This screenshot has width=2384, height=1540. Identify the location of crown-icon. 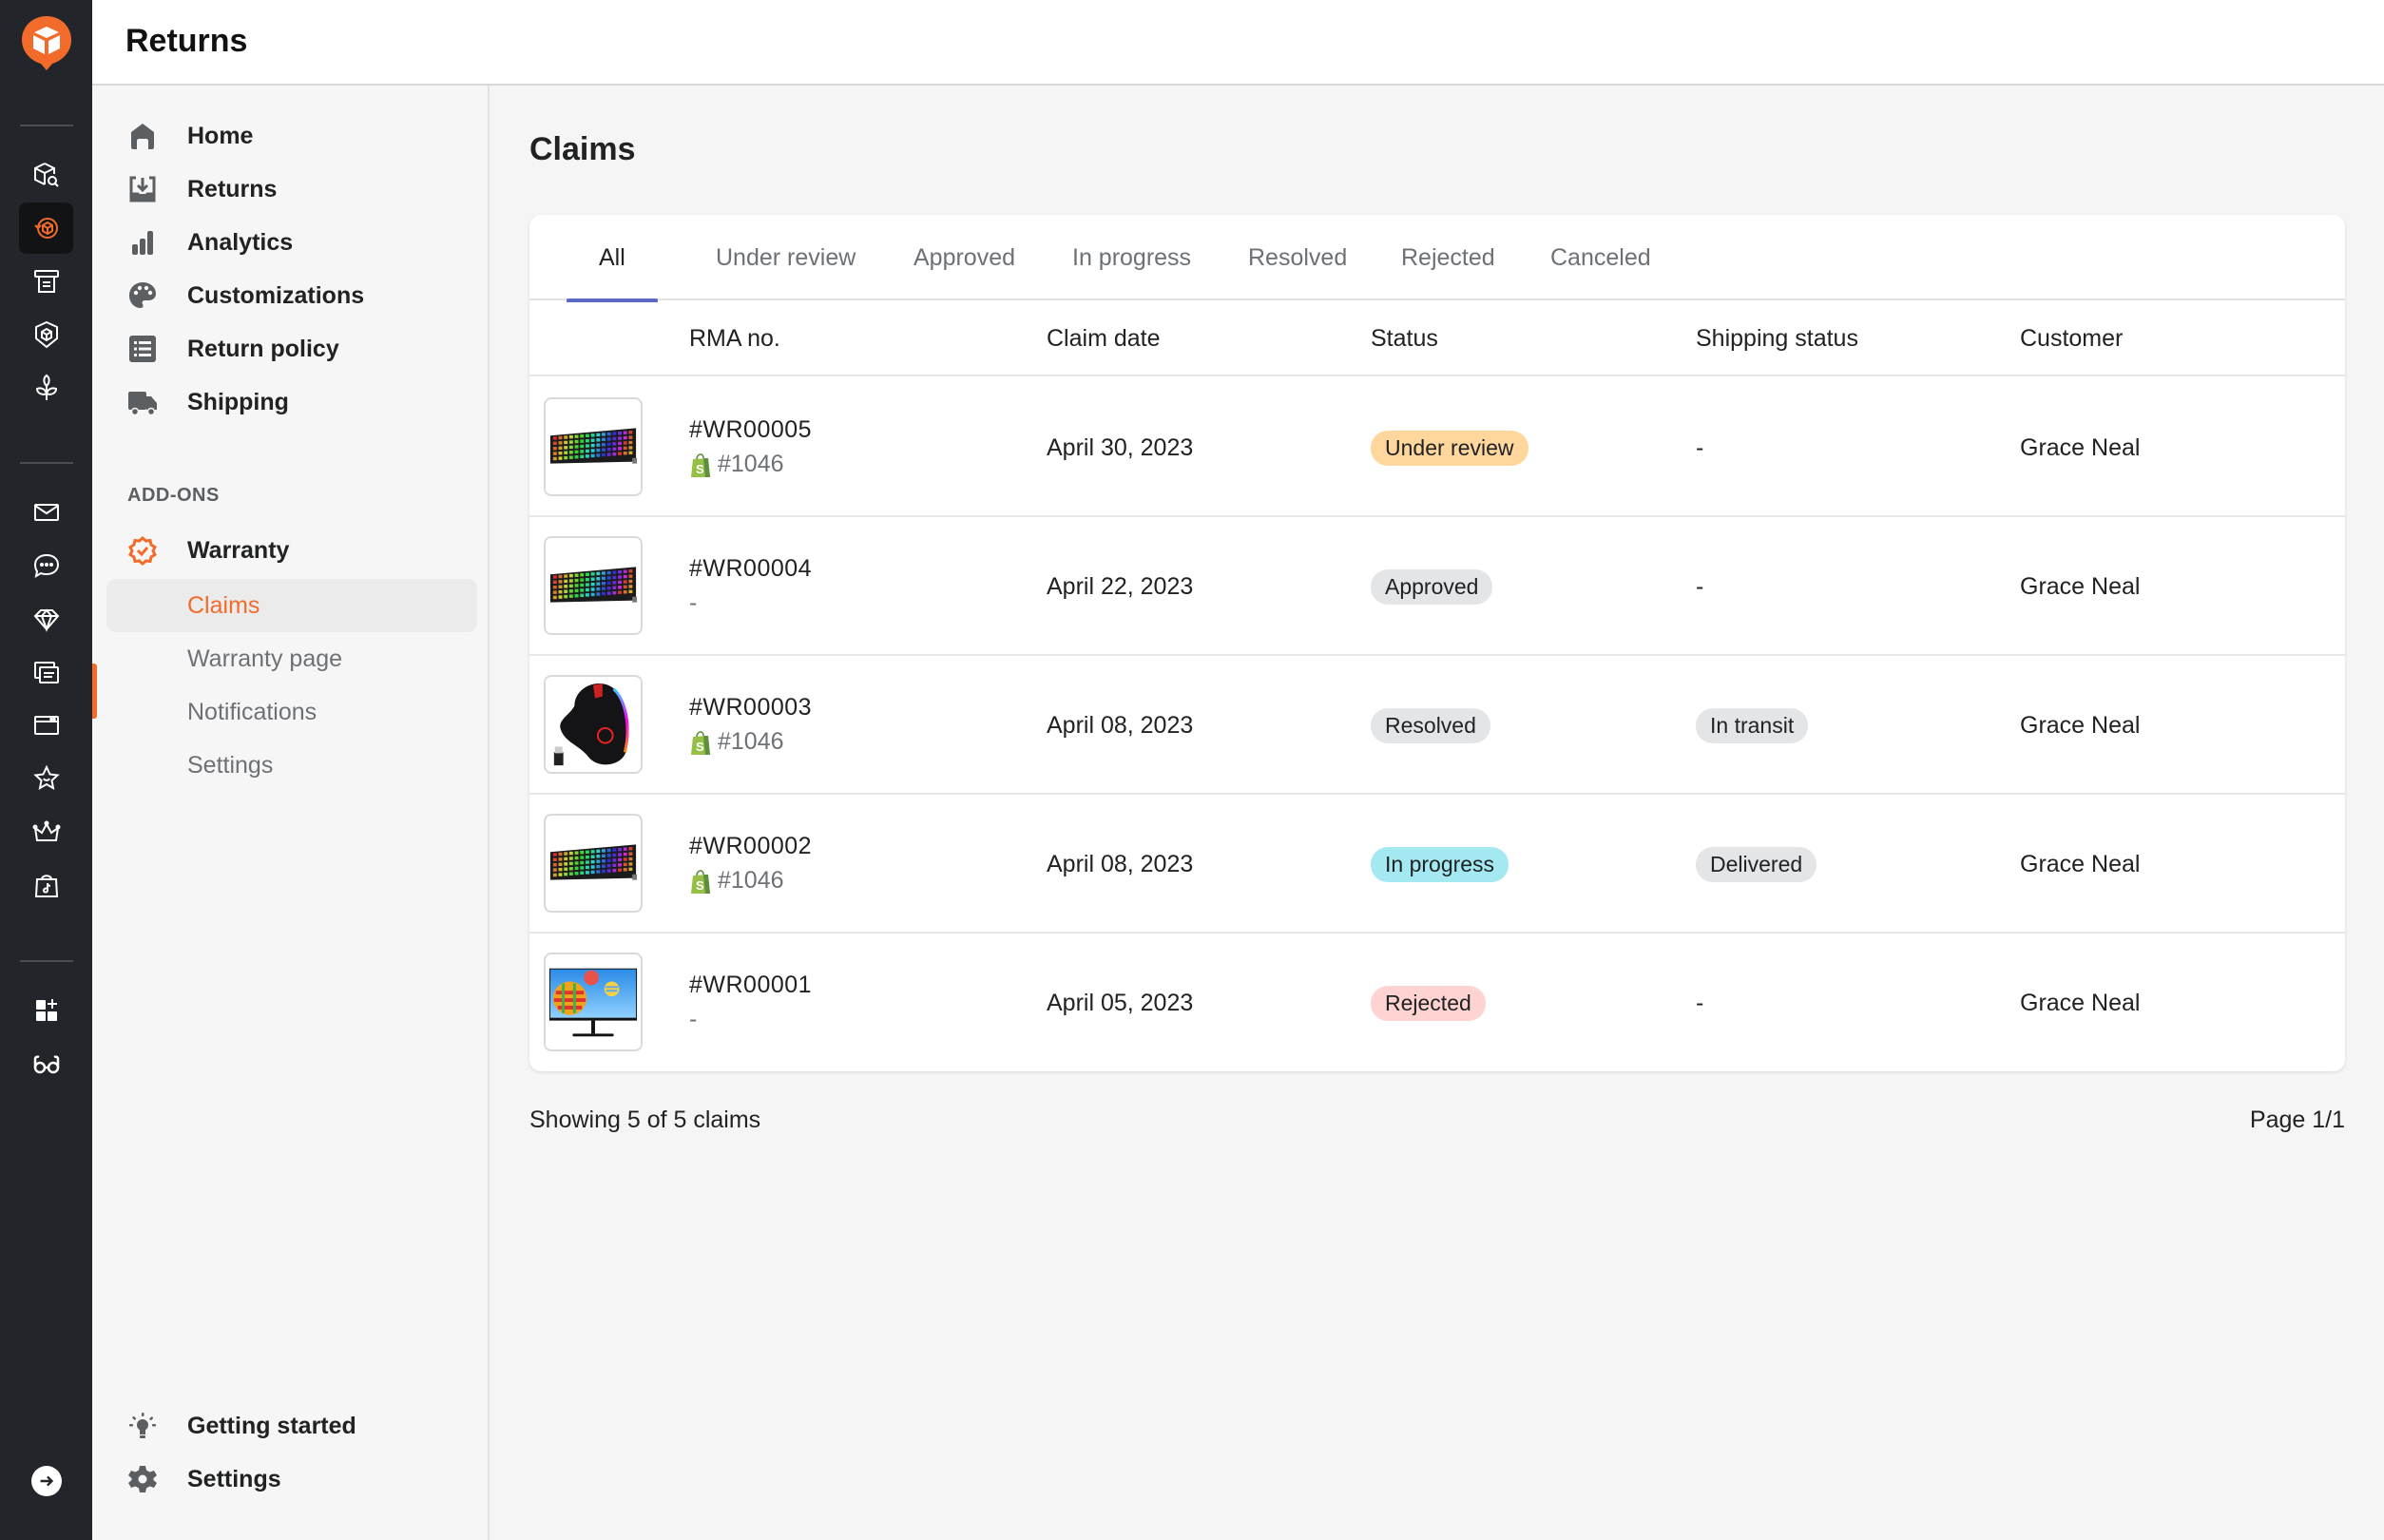
(46, 831).